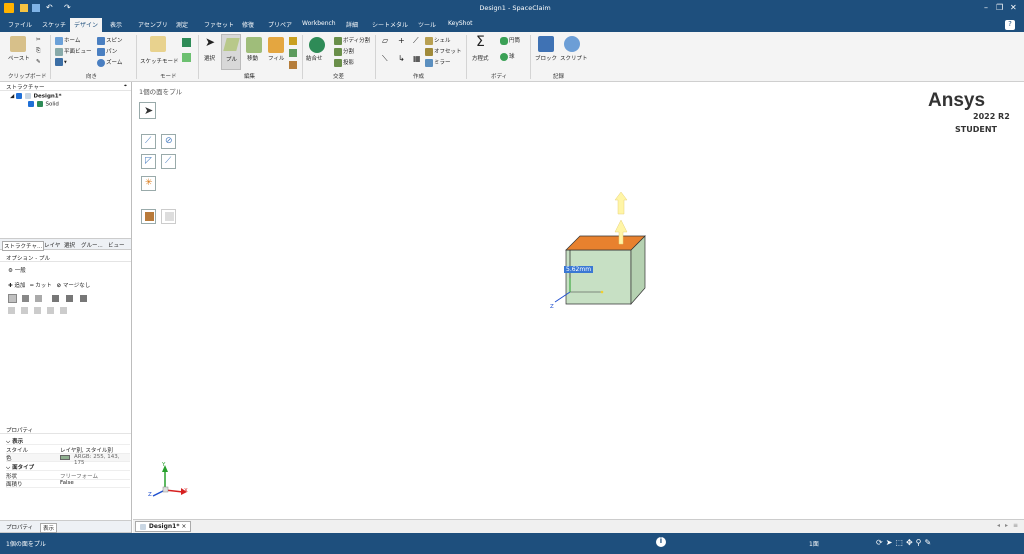  I want to click on cut-option: ━ カット, so click(41, 286).